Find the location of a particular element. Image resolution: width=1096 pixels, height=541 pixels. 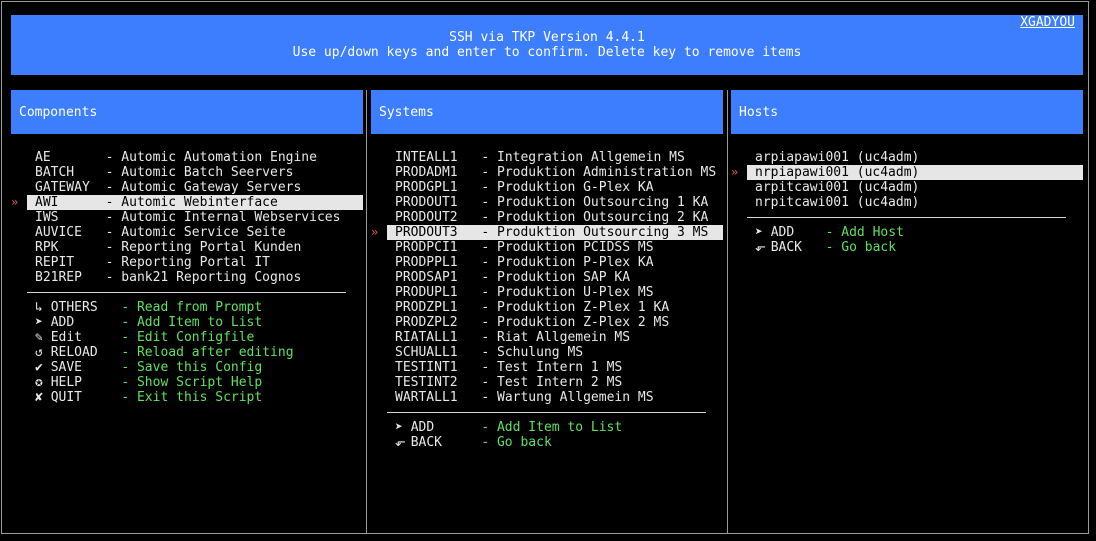

add-icon: ➤ is located at coordinates (399, 427).